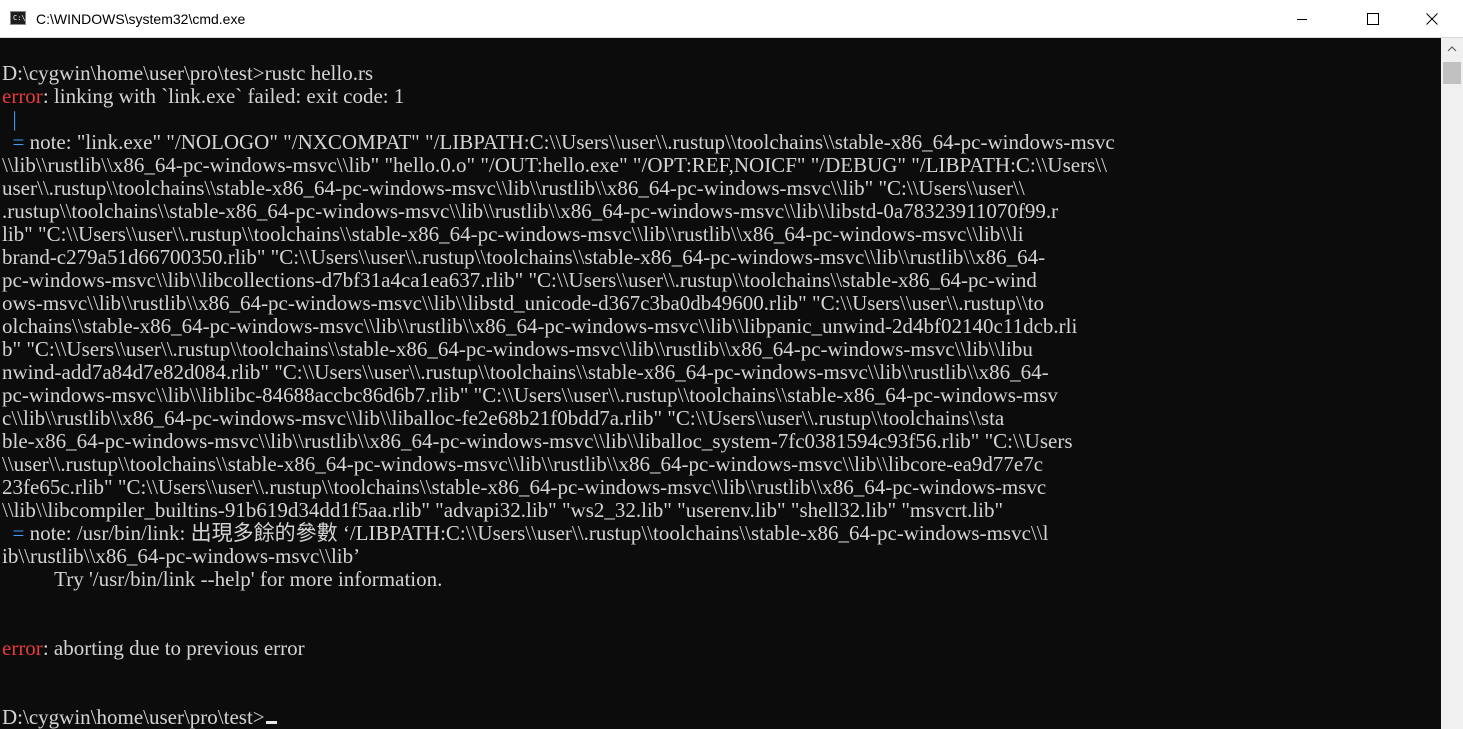 The height and width of the screenshot is (729, 1463). I want to click on title-bar: C:\ C:\WINDOWS\system32\cmd.exe, so click(731, 19).